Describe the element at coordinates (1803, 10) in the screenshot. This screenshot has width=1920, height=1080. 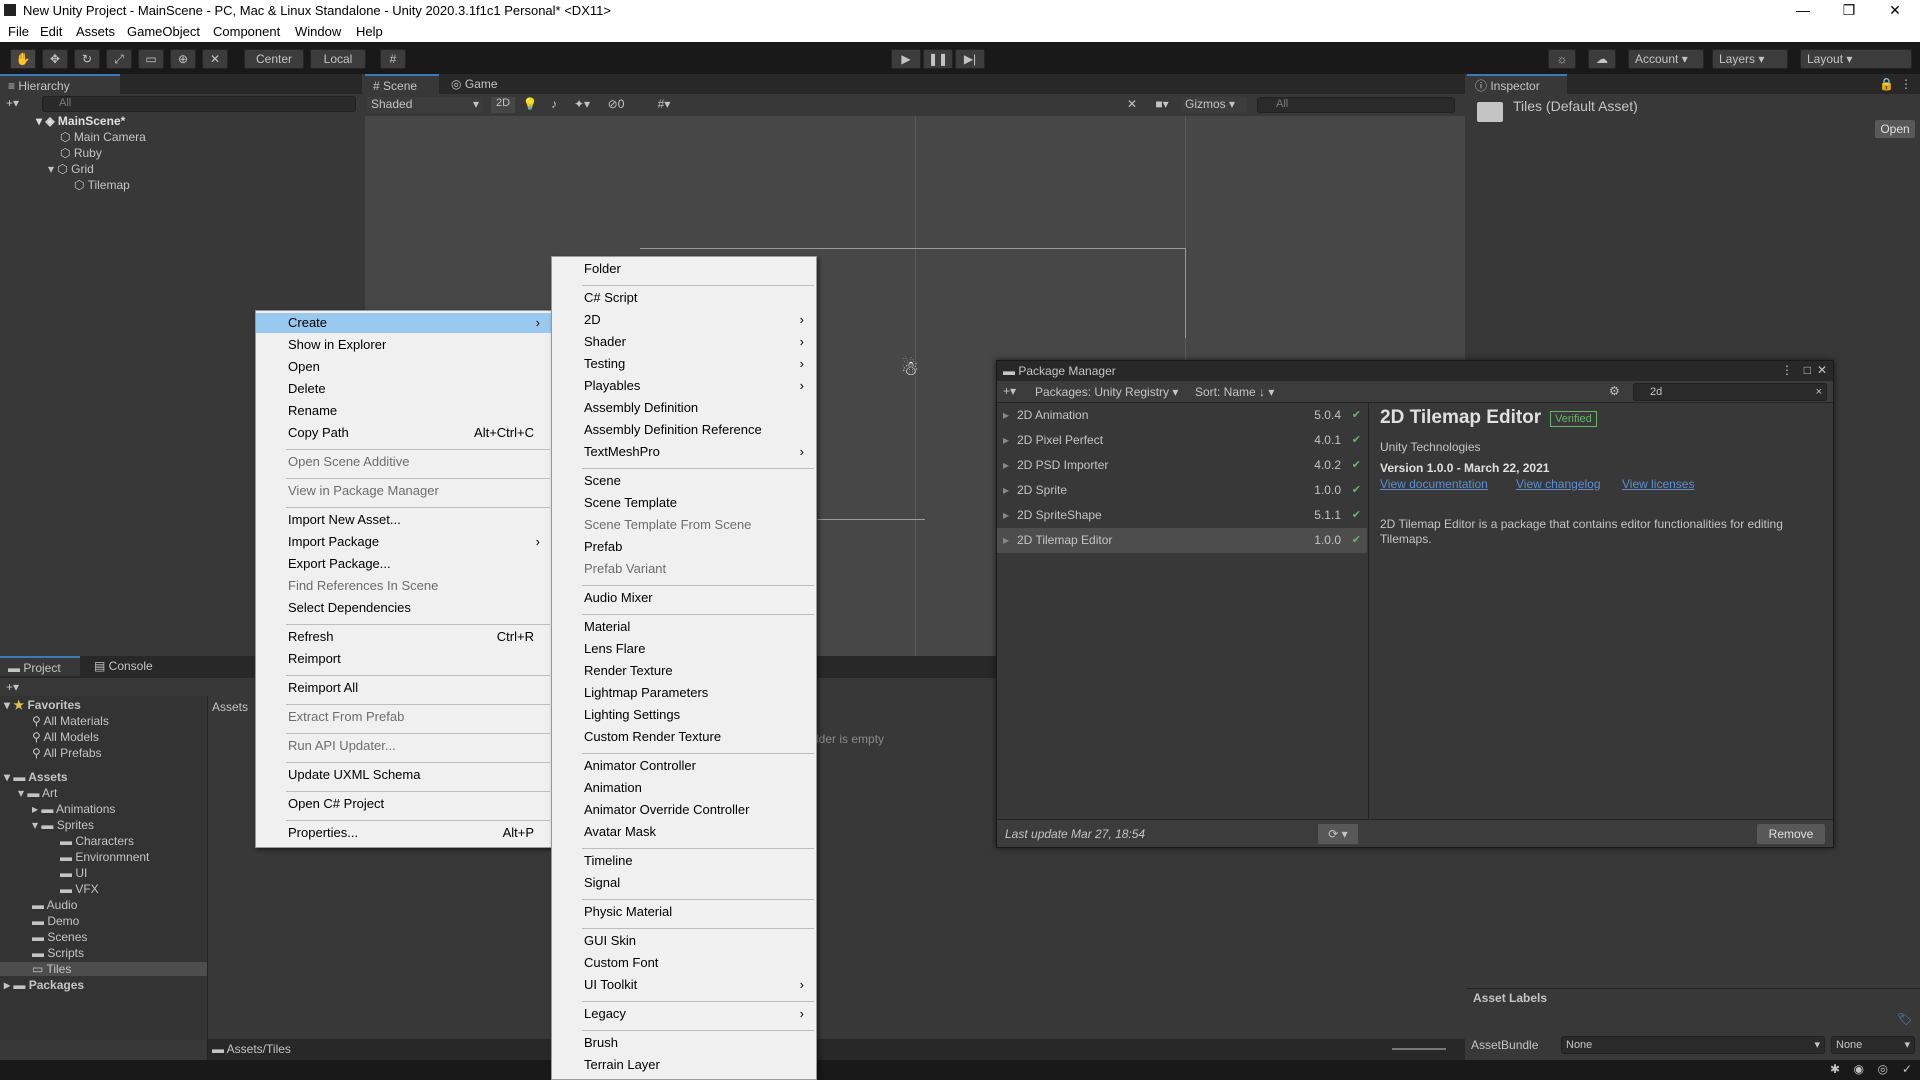
I see `minimize-button: —` at that location.